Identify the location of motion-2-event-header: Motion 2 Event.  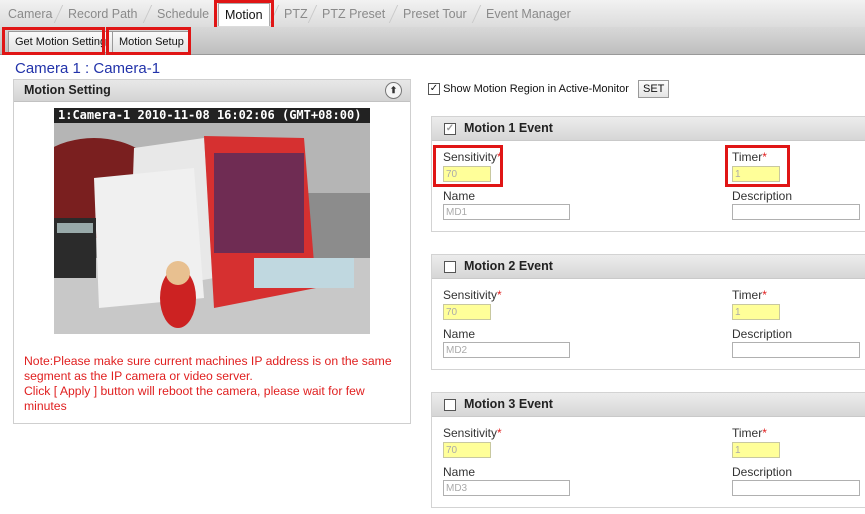
(648, 267).